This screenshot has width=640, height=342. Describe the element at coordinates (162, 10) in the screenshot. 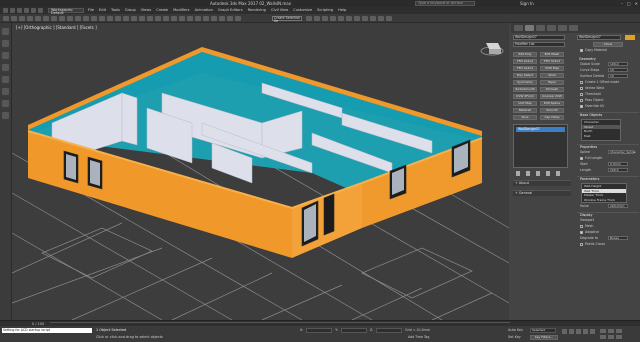

I see `menu-item: Create` at that location.